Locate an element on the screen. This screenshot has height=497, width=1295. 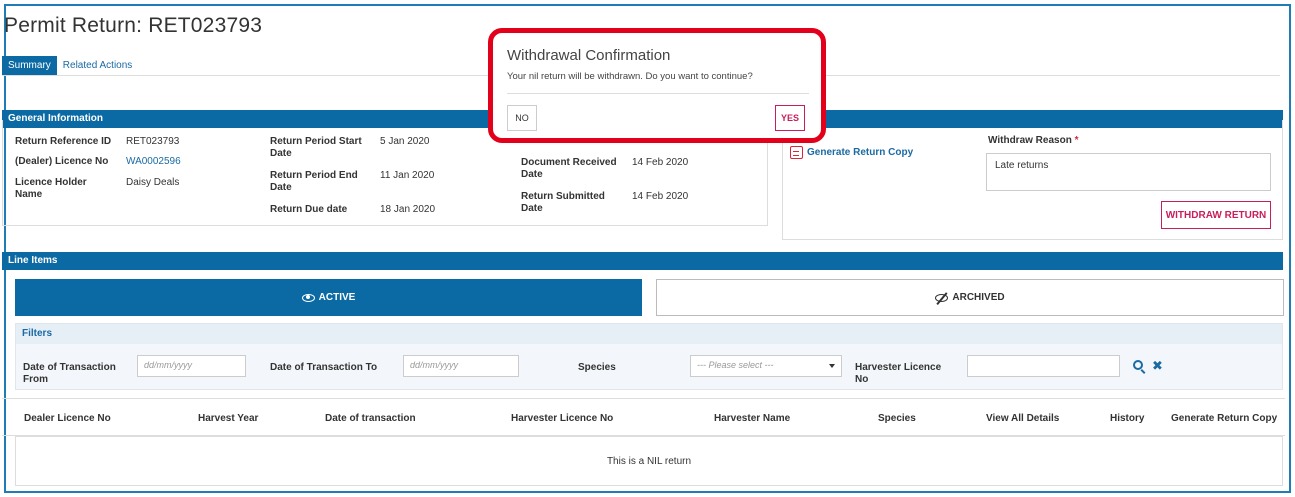
species-select-value: --- Please select --- is located at coordinates (735, 365).